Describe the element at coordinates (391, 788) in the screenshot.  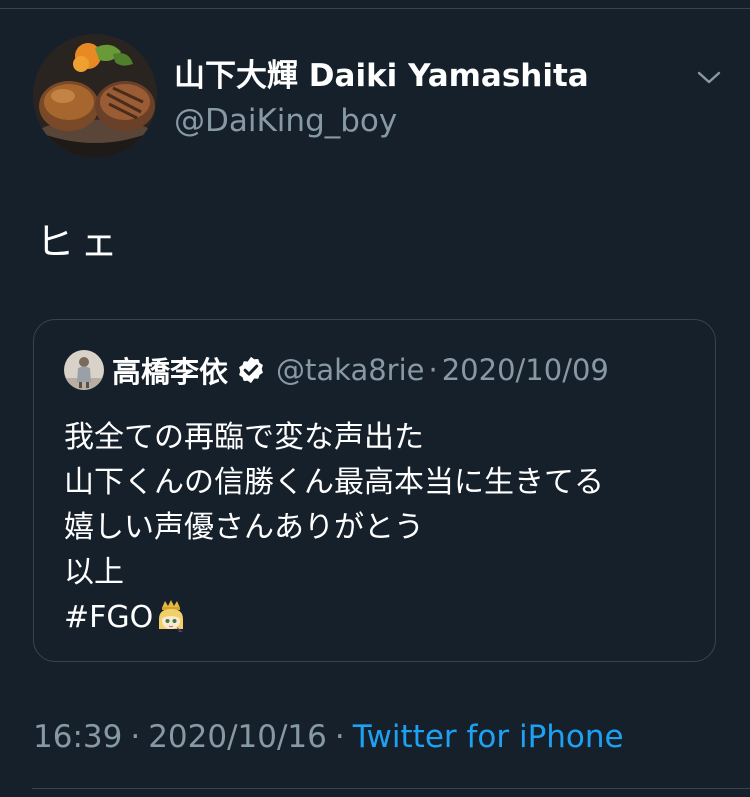
I see `bottom-divider` at that location.